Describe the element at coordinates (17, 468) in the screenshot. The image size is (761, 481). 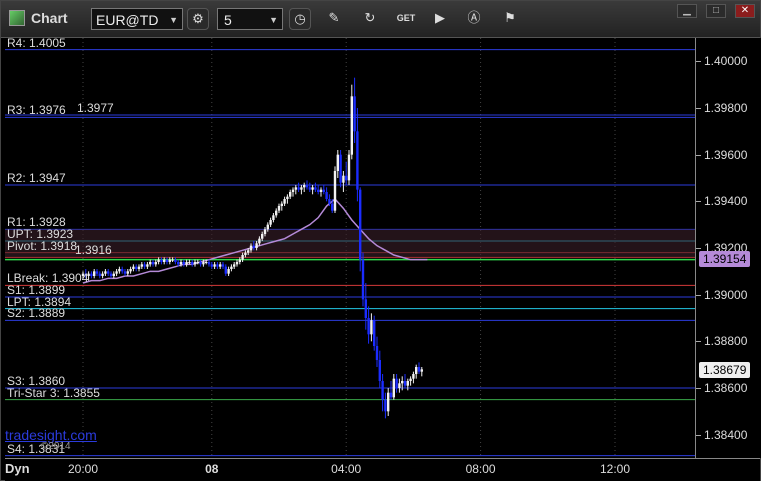
I see `dyn-label: Dyn` at that location.